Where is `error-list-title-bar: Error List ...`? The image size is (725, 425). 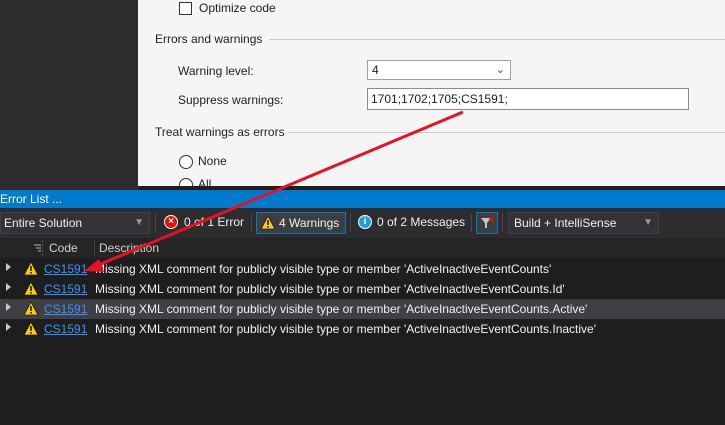 error-list-title-bar: Error List ... is located at coordinates (362, 199).